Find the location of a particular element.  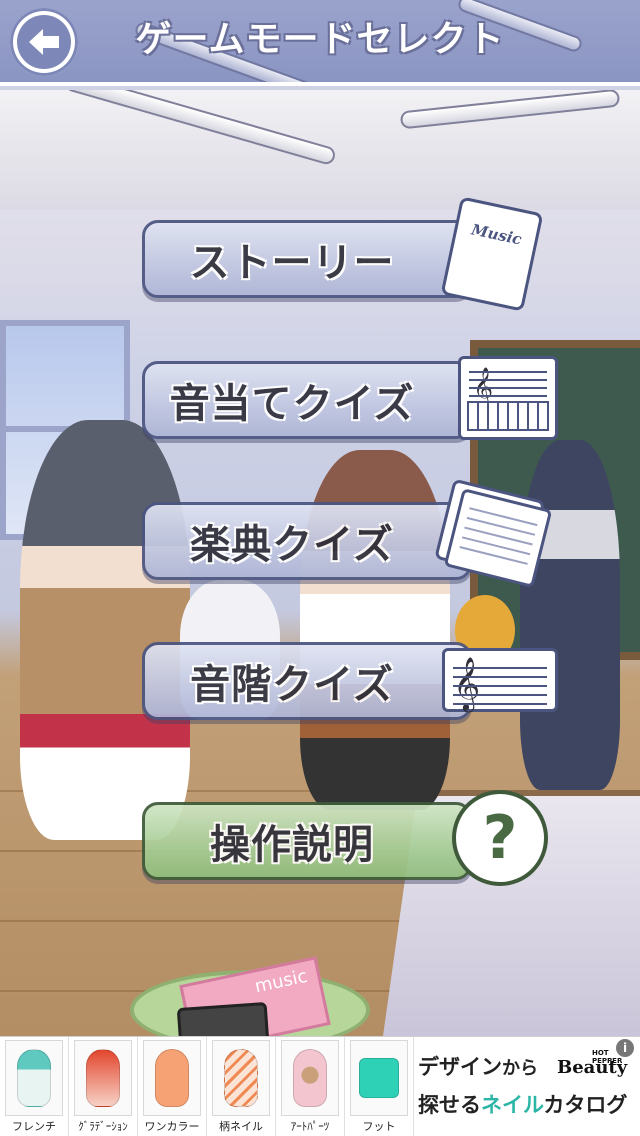

pitch-quiz-button: 音当てクイズ is located at coordinates (307, 400).